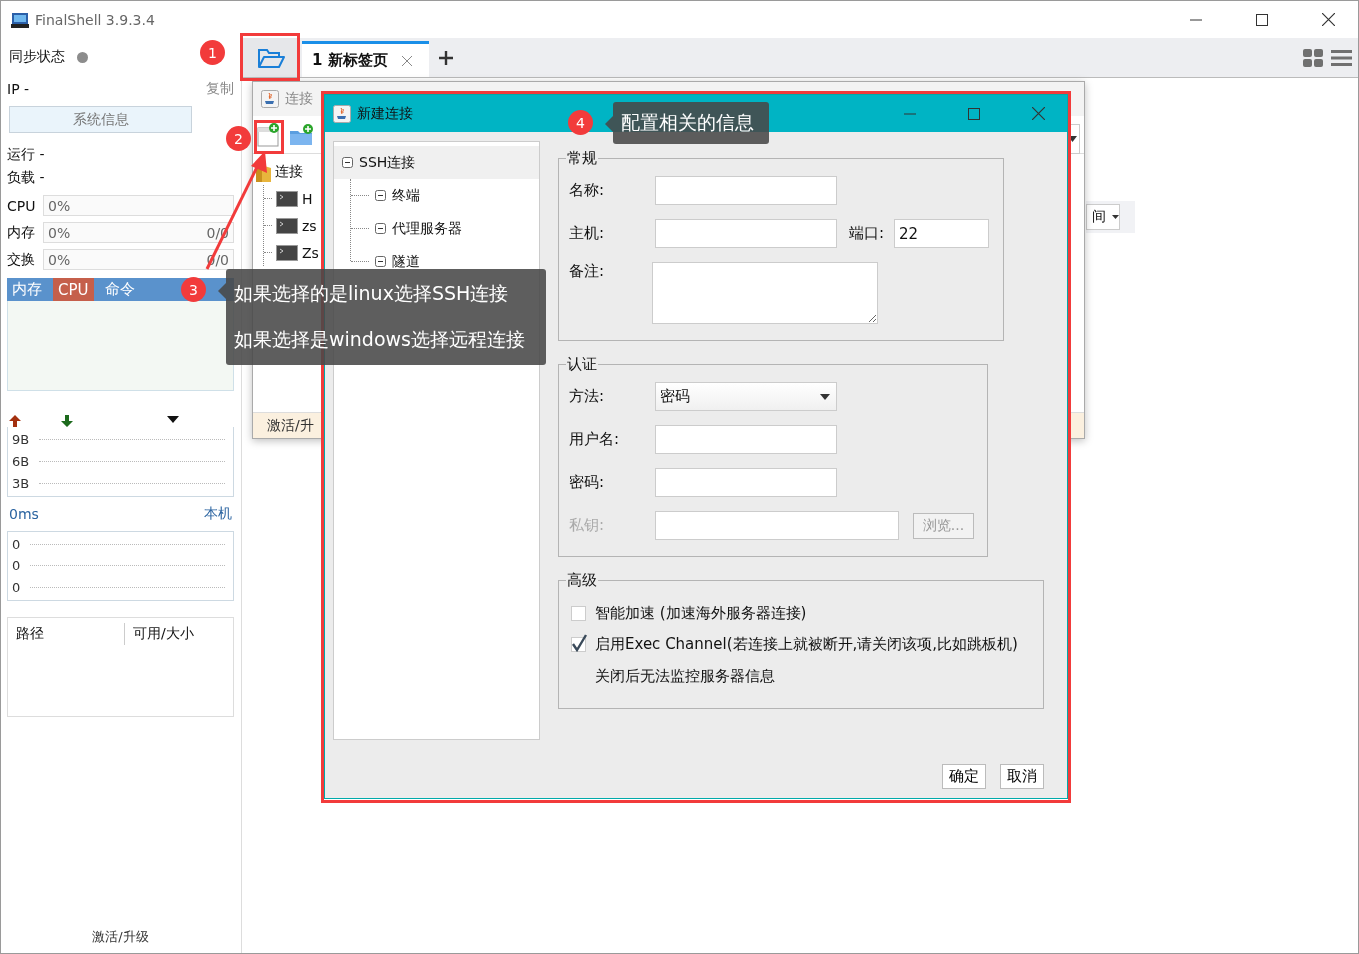 The width and height of the screenshot is (1359, 954). What do you see at coordinates (24, 514) in the screenshot?
I see `latency-label: 0ms` at bounding box center [24, 514].